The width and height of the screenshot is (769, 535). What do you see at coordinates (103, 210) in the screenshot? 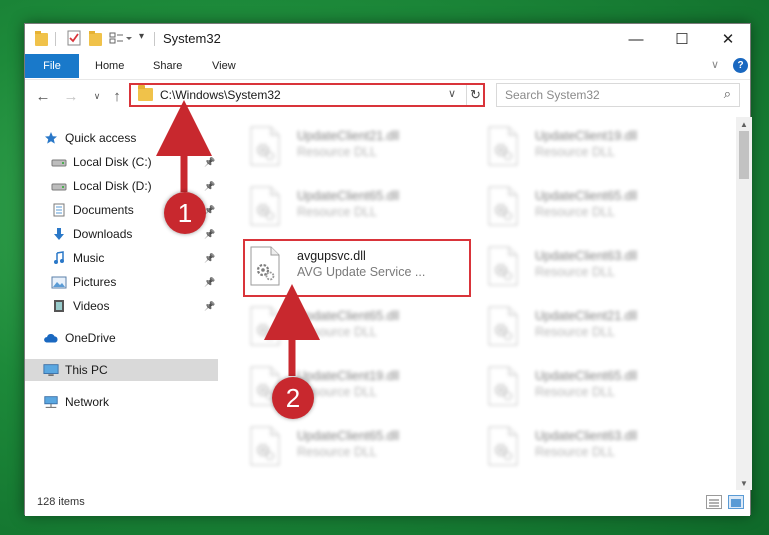
I see `sidebar-item-label: Documents` at bounding box center [103, 210].